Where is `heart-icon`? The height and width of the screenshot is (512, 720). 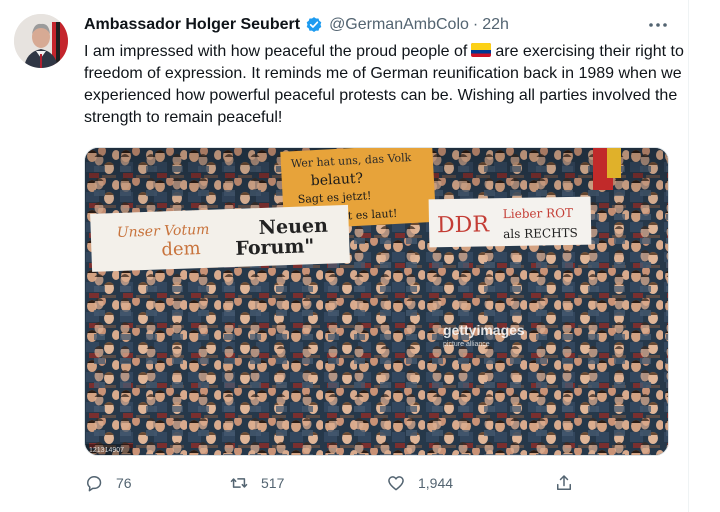
heart-icon is located at coordinates (396, 483).